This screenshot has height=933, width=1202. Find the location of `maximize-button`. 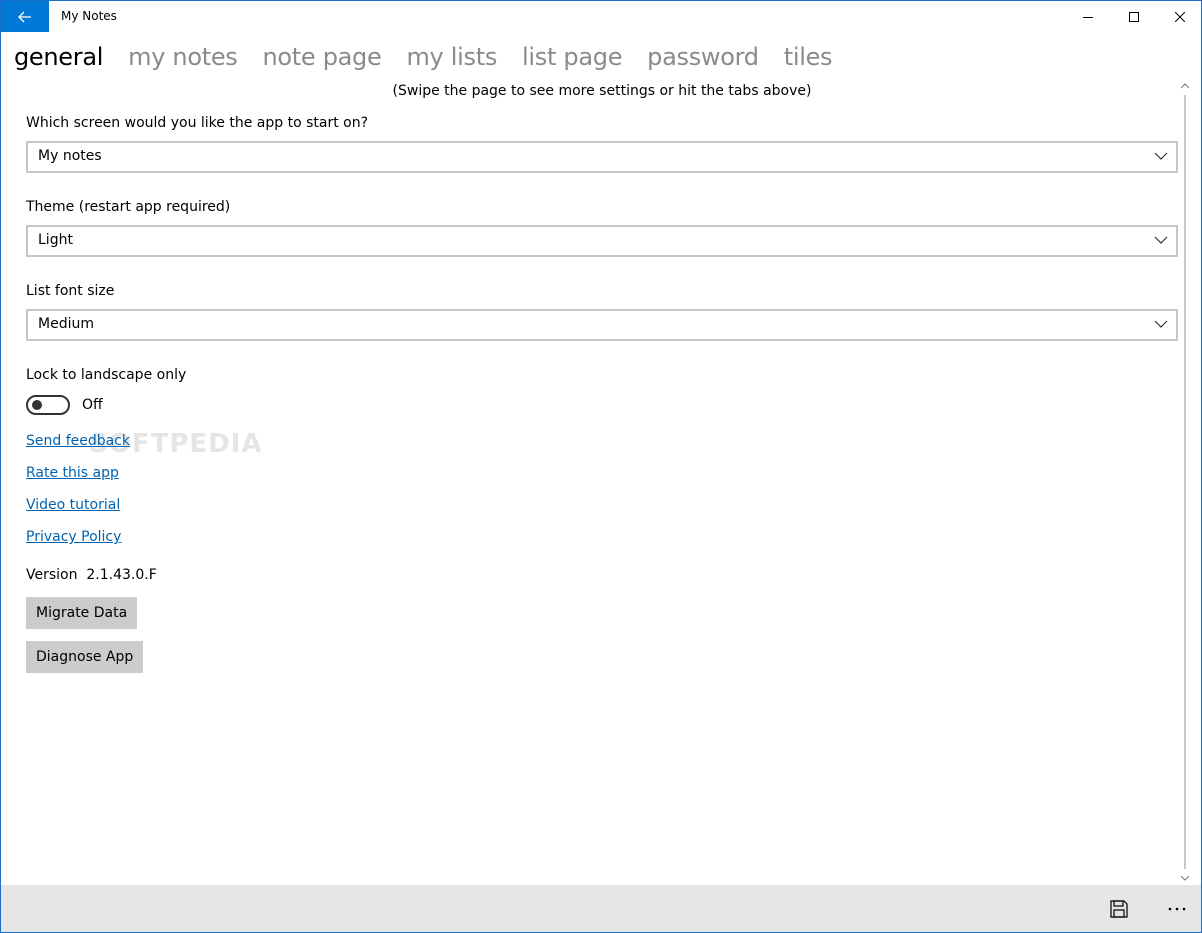

maximize-button is located at coordinates (1134, 16).